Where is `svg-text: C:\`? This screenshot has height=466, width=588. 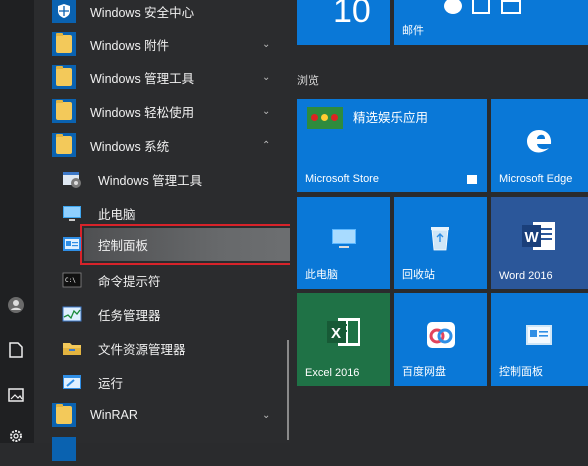 svg-text: C:\ is located at coordinates (70, 280).